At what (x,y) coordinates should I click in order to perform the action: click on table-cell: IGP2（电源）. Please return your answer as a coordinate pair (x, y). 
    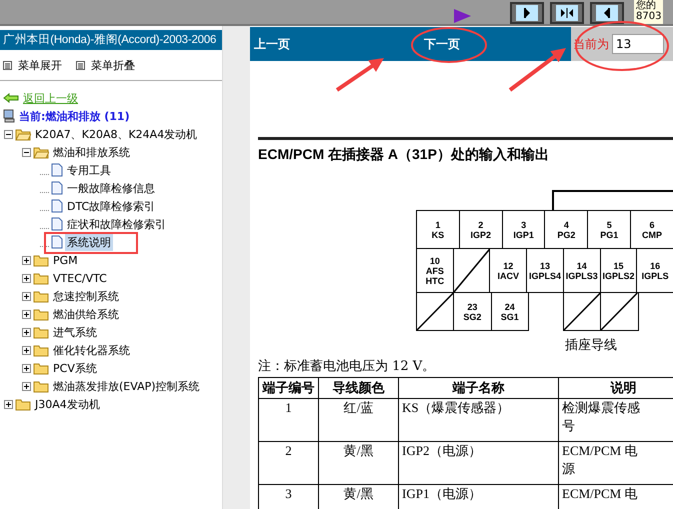
    Looking at the image, I should click on (478, 463).